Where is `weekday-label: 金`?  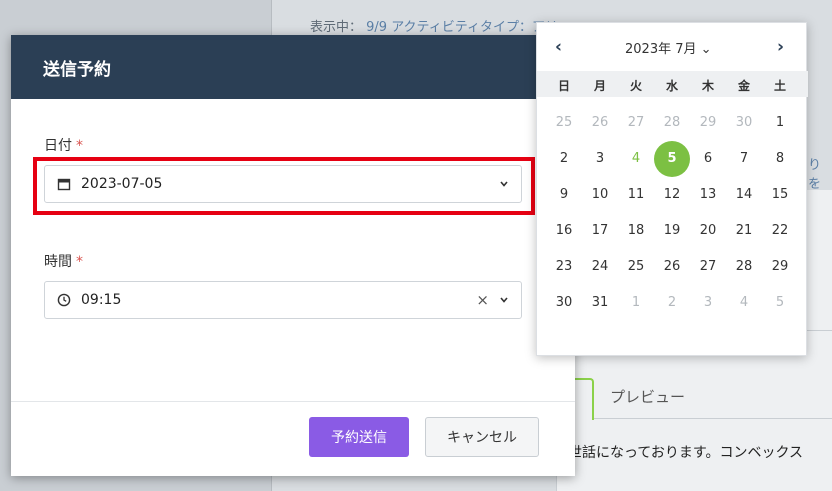
weekday-label: 金 is located at coordinates (743, 86).